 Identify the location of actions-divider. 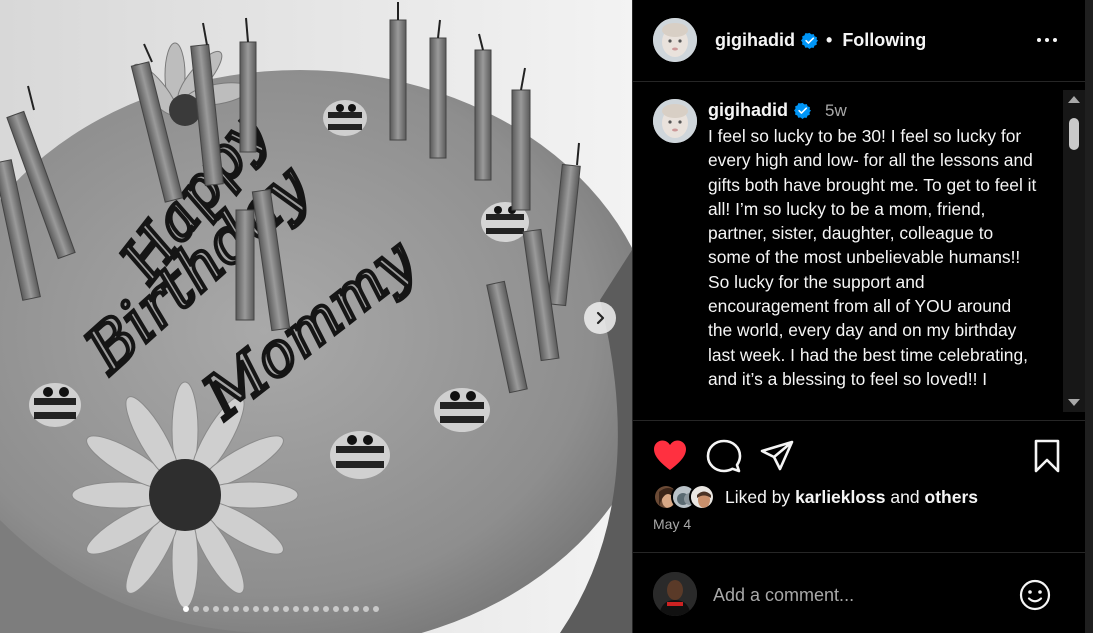
(859, 420).